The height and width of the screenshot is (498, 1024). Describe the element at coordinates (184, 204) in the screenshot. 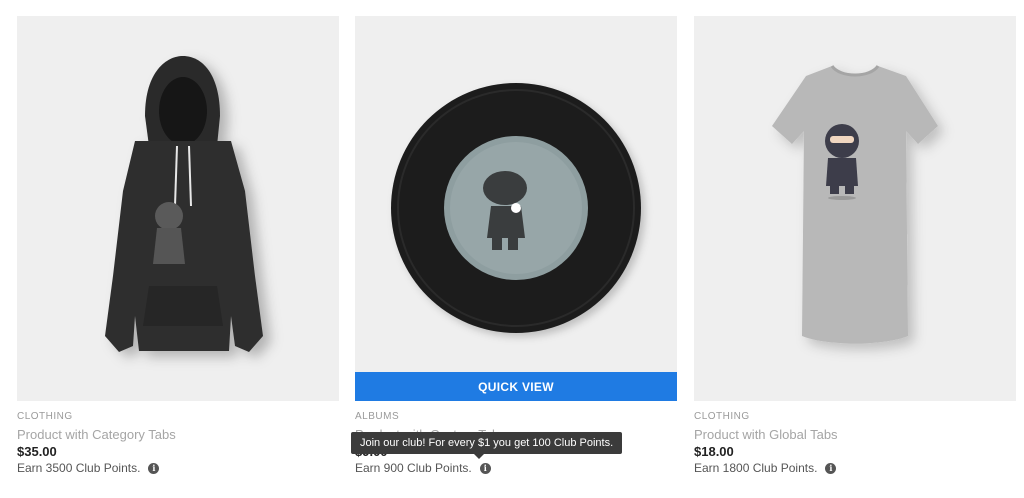

I see `hoodie-image` at that location.